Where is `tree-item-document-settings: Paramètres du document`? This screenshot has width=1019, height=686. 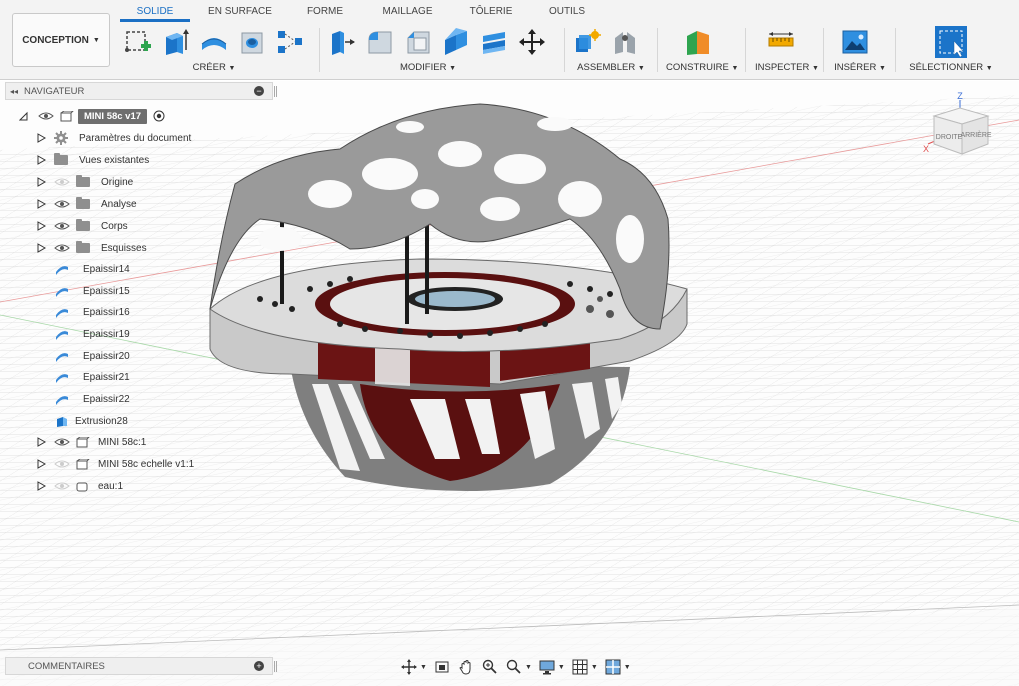
tree-item-document-settings: Paramètres du document is located at coordinates (114, 138).